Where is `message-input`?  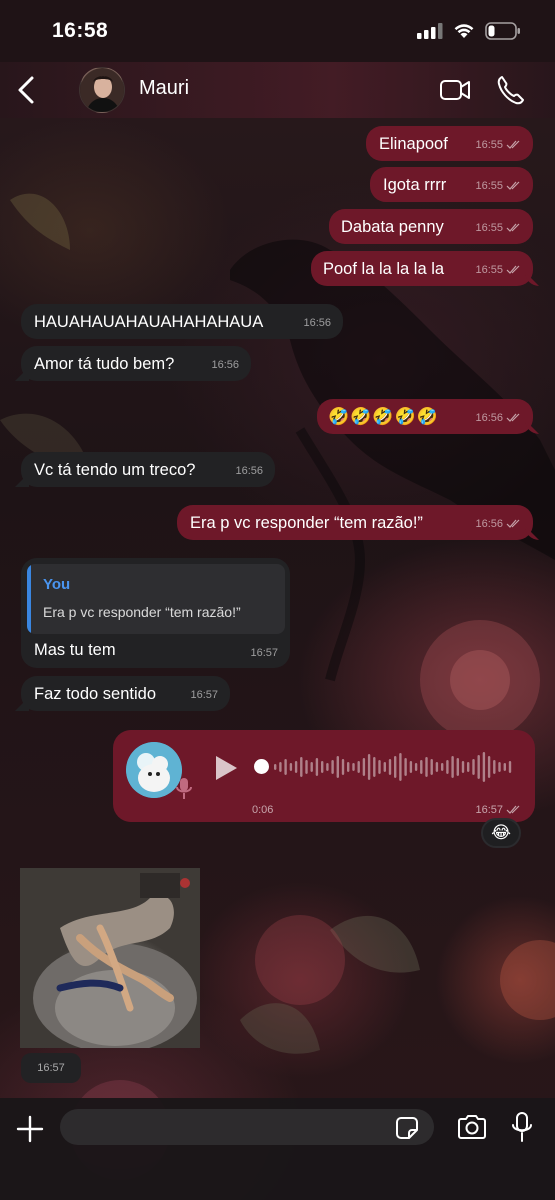 message-input is located at coordinates (247, 1127).